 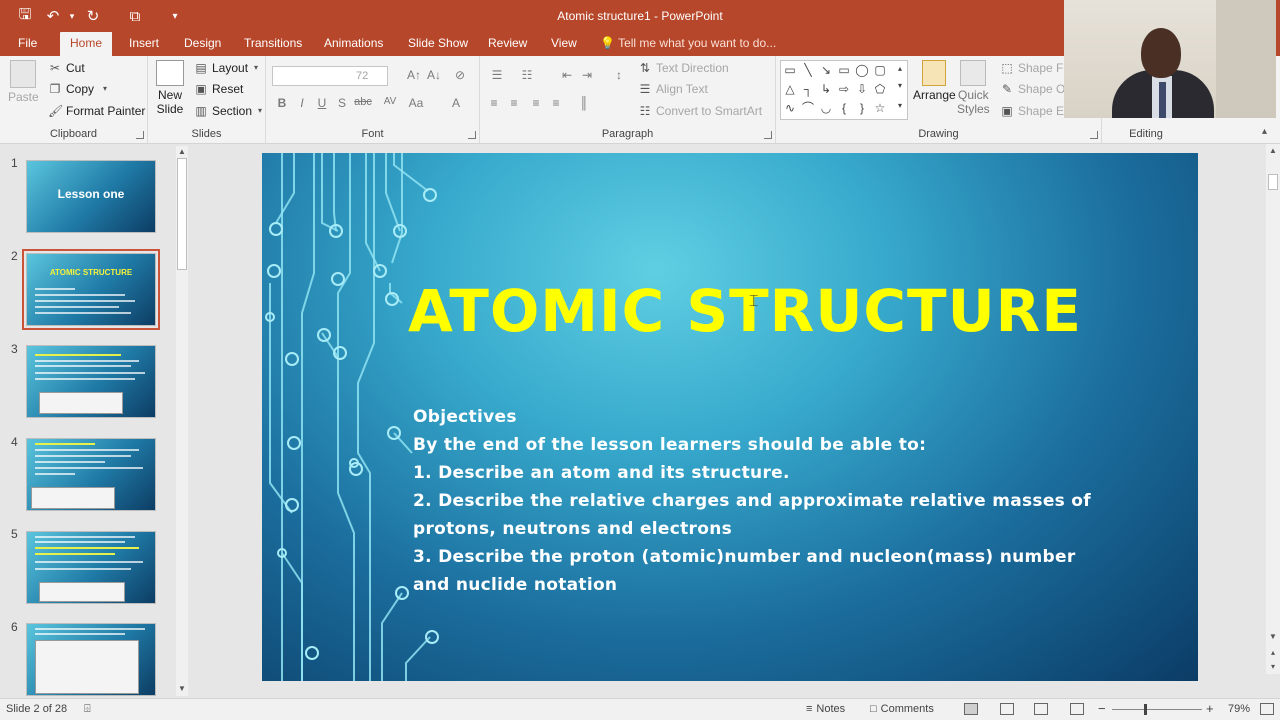 What do you see at coordinates (91, 196) in the screenshot?
I see `slide-thumbnail-1: Lesson one` at bounding box center [91, 196].